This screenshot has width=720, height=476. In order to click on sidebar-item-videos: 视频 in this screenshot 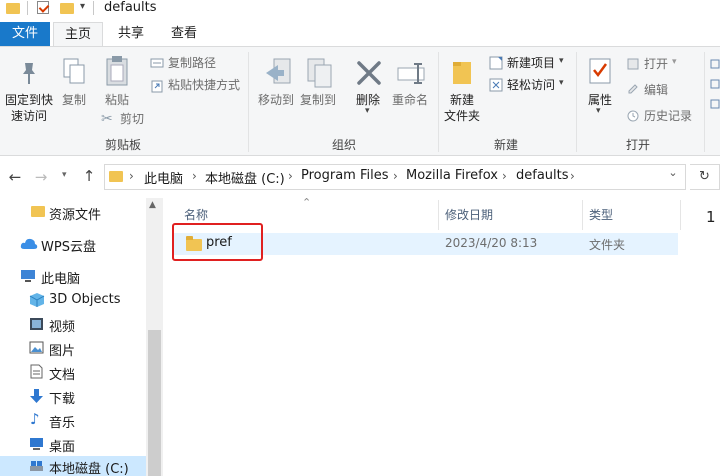, I will do `click(73, 324)`.